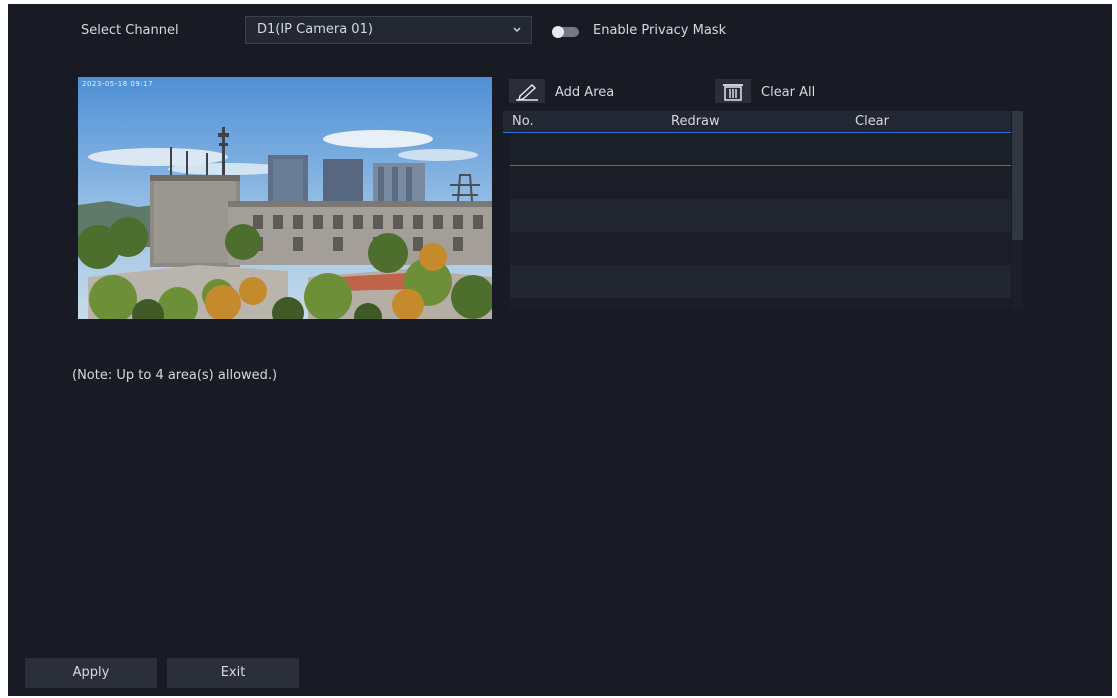  Describe the element at coordinates (660, 30) in the screenshot. I see `privacy-mask-label: Enable Privacy Mask` at that location.